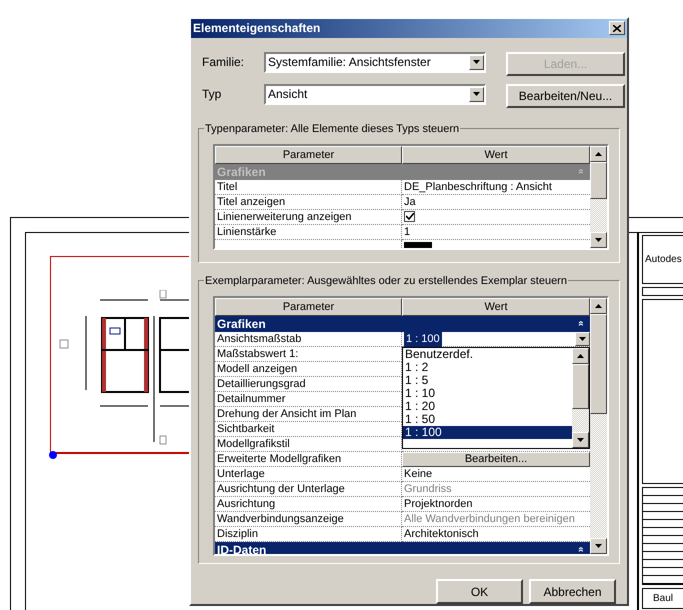  Describe the element at coordinates (409, 216) in the screenshot. I see `checkbox` at that location.